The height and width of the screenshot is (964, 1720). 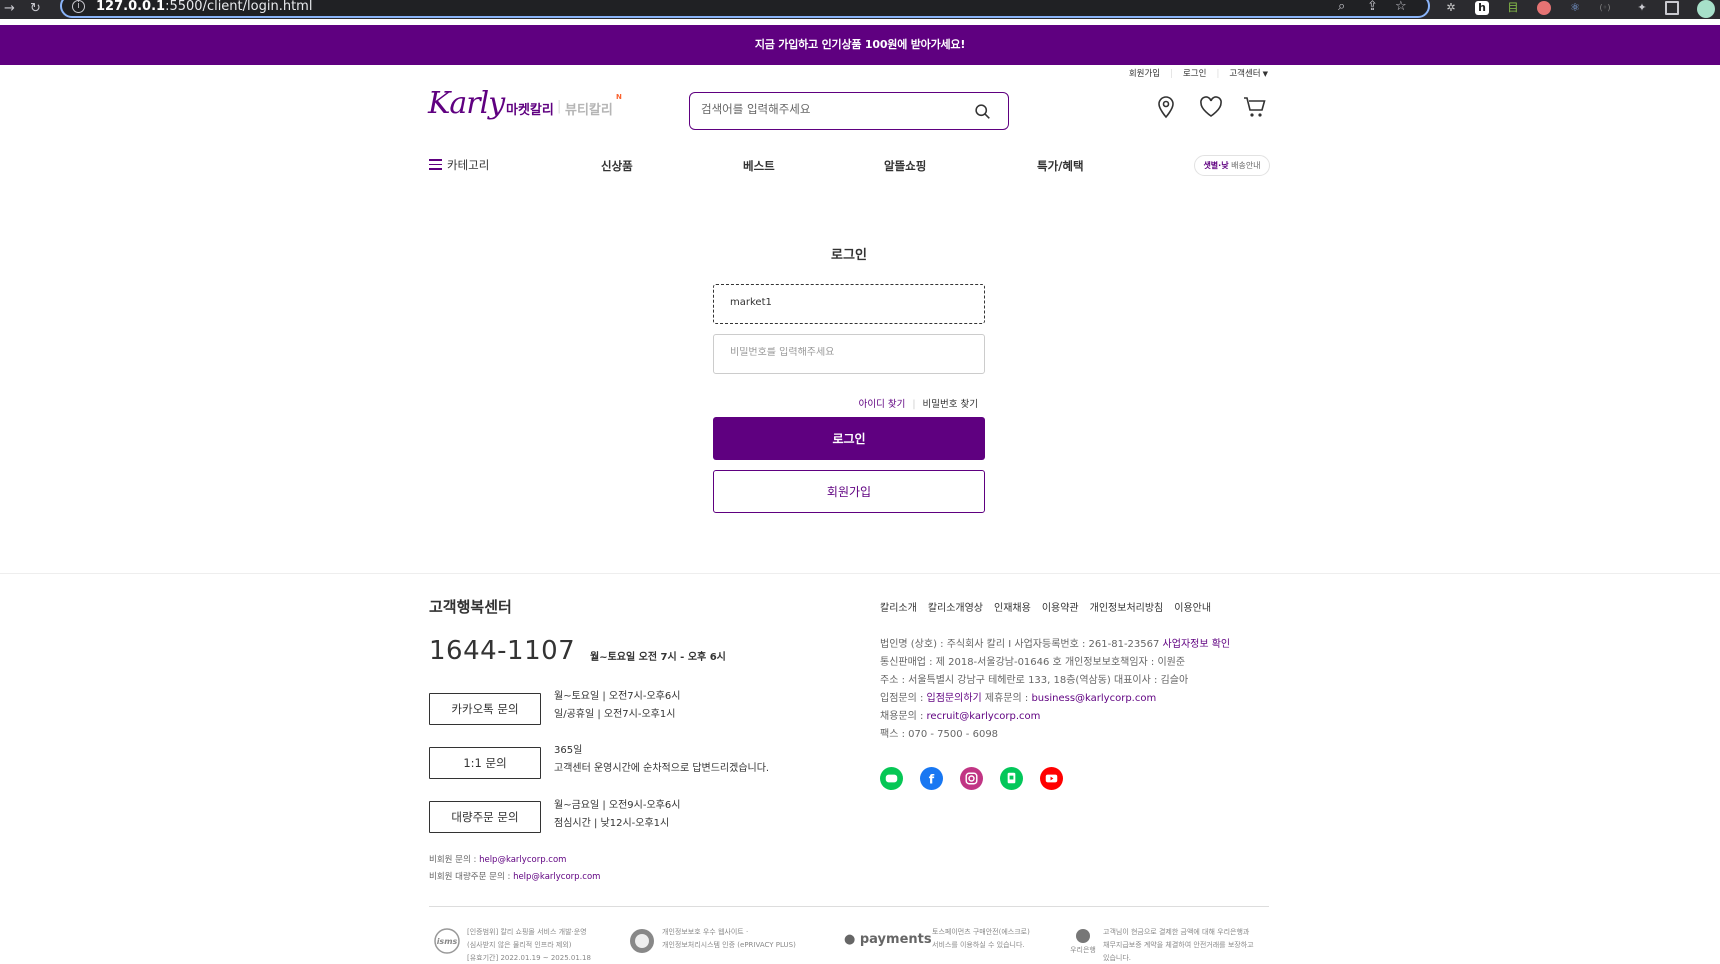 I want to click on youtube-icon, so click(x=1051, y=778).